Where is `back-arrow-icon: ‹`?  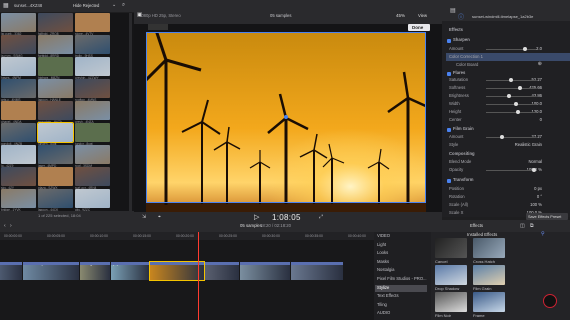
back-arrow-icon: ‹ is located at coordinates (5, 226).